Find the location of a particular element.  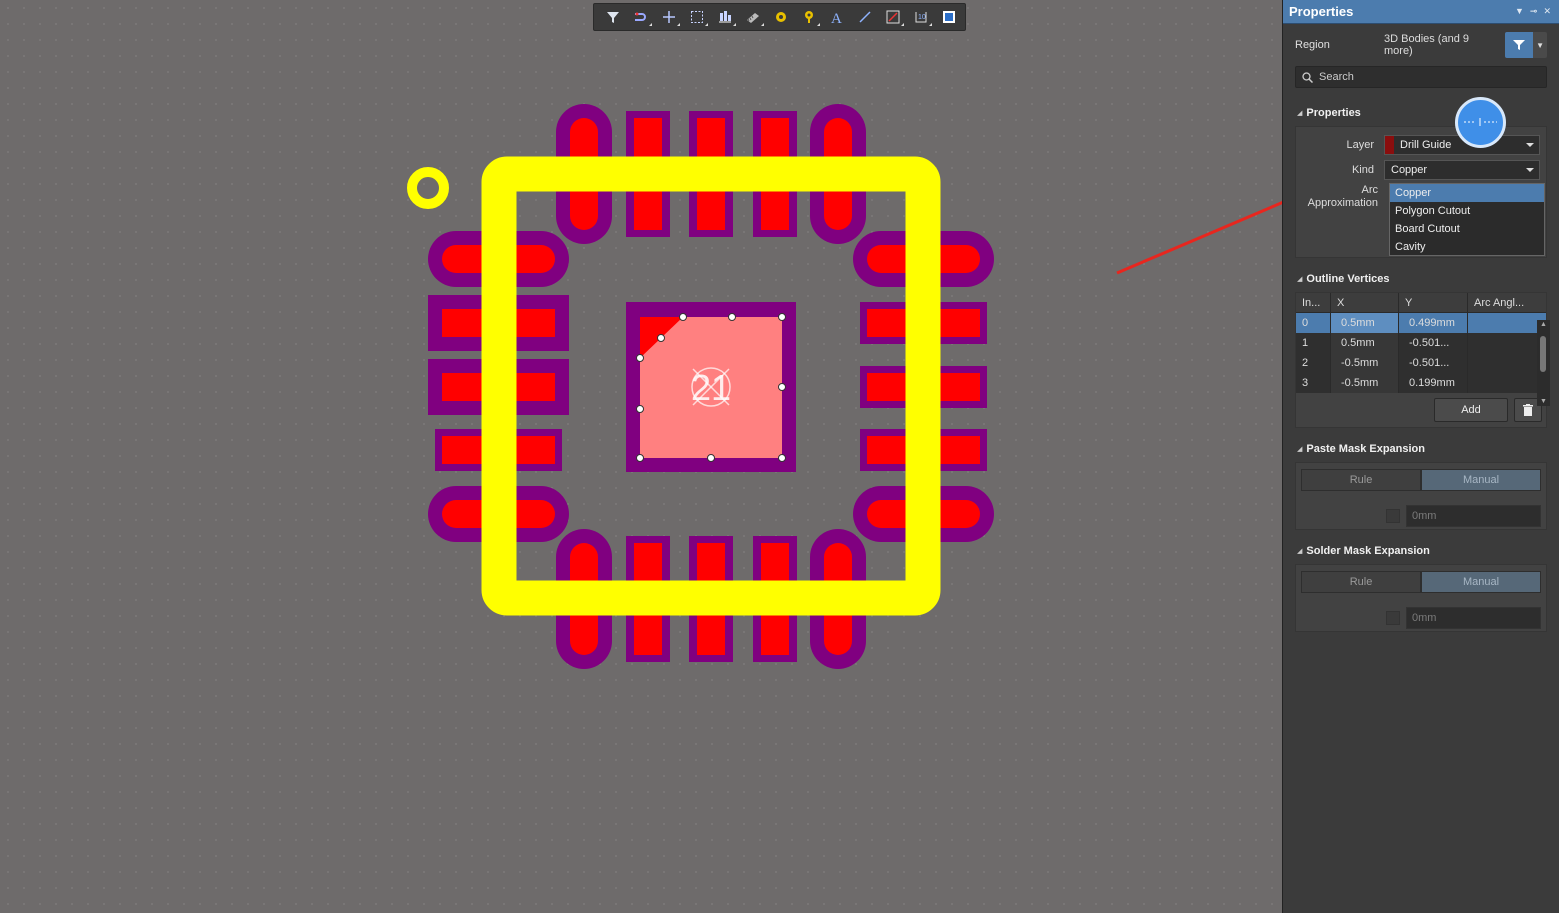

annotation-arrow is located at coordinates (1199, 238).